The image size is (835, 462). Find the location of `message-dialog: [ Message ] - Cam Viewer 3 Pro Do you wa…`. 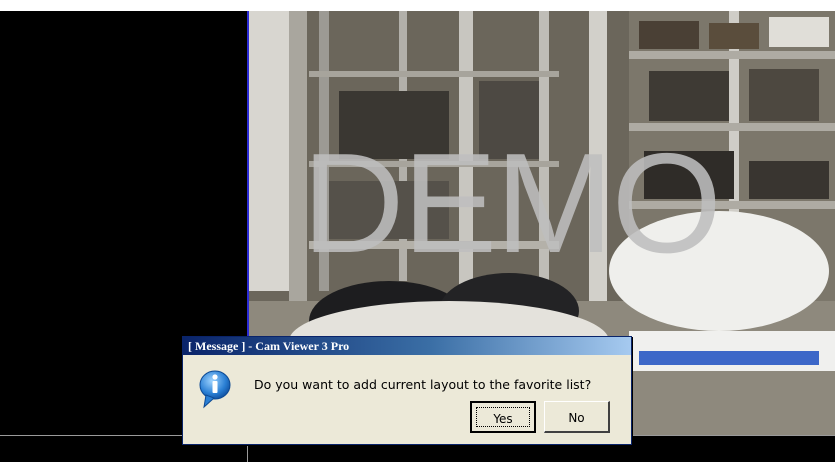

message-dialog: [ Message ] - Cam Viewer 3 Pro Do you wa… is located at coordinates (407, 390).